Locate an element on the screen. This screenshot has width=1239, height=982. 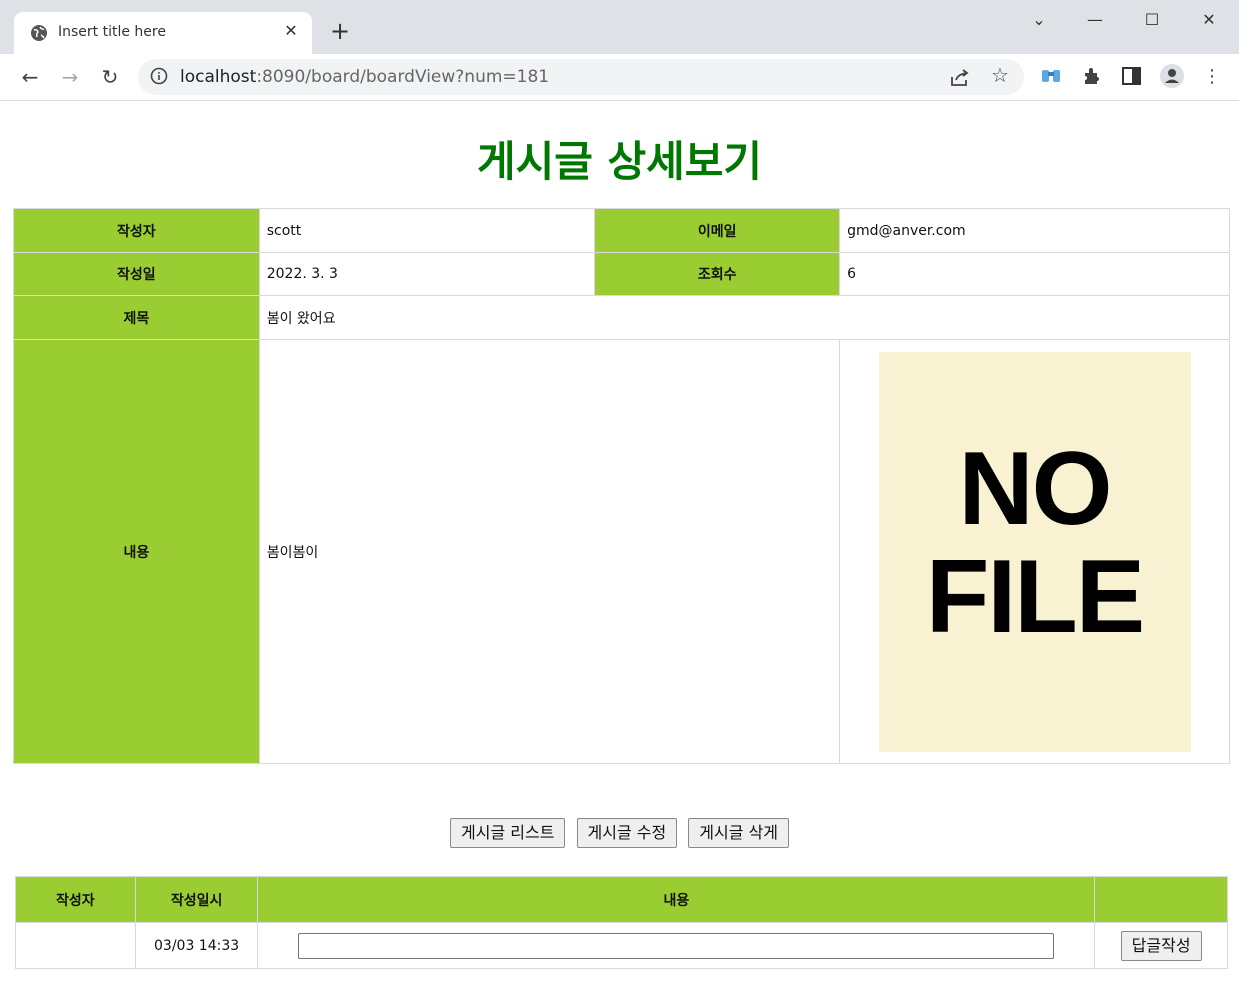
date-value: 2022. 3. 3 is located at coordinates (427, 274).